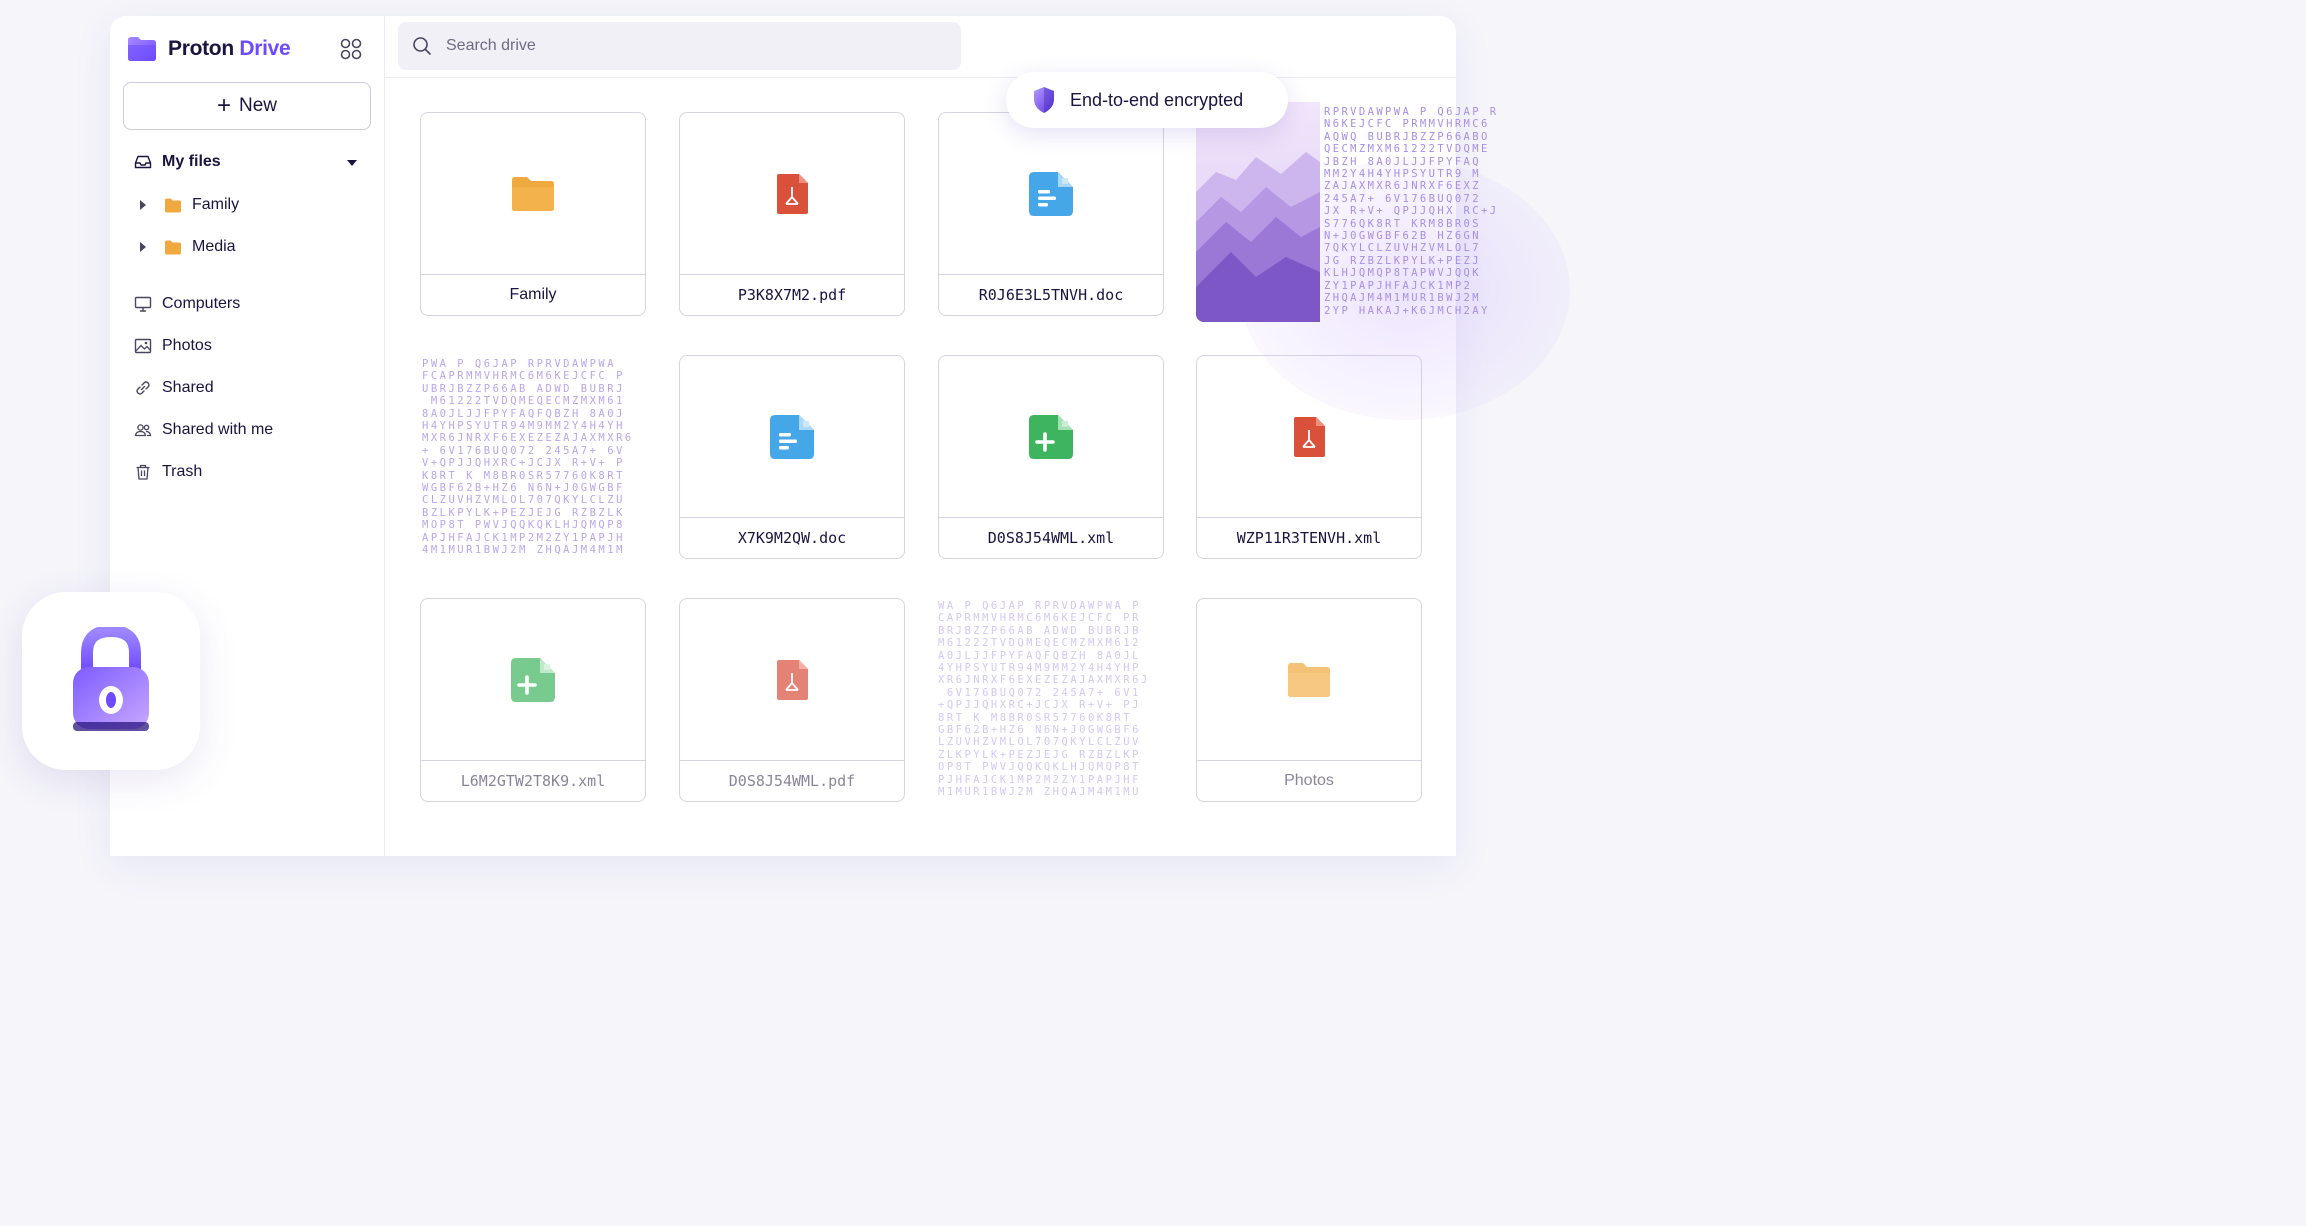  What do you see at coordinates (792, 780) in the screenshot?
I see `file-name: D0S8J54WML.pdf` at bounding box center [792, 780].